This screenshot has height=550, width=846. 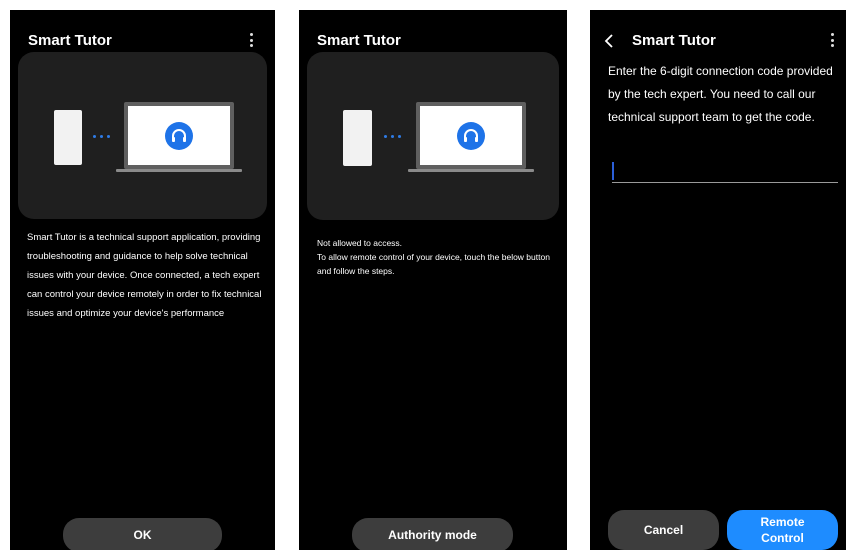 I want to click on back-arrow-icon, so click(x=609, y=41).